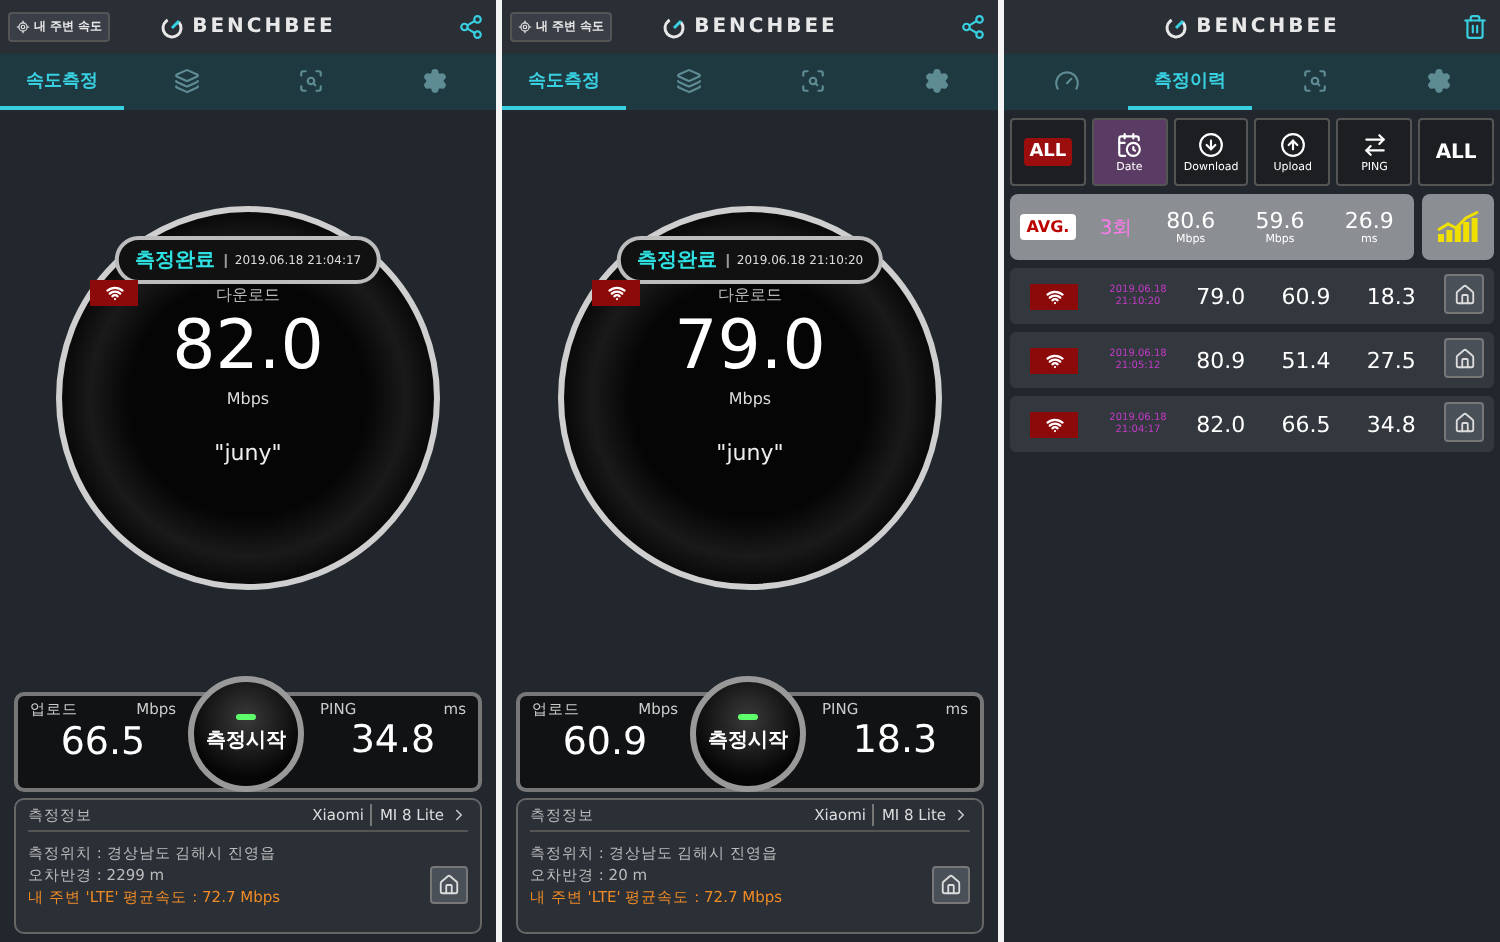 The height and width of the screenshot is (942, 1500). I want to click on arrows-icon, so click(1374, 144).